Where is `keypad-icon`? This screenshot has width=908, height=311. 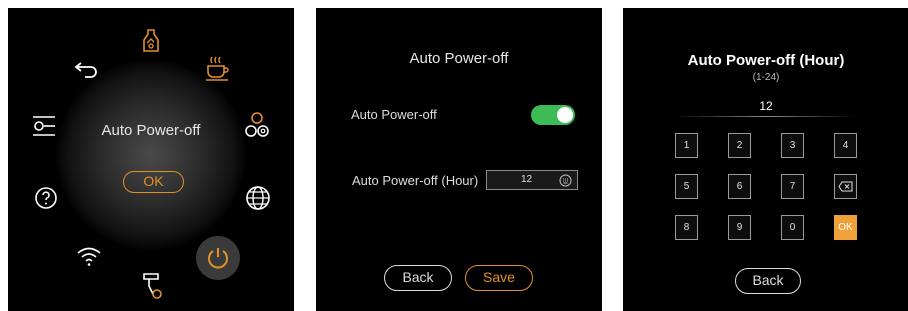
keypad-icon is located at coordinates (565, 180).